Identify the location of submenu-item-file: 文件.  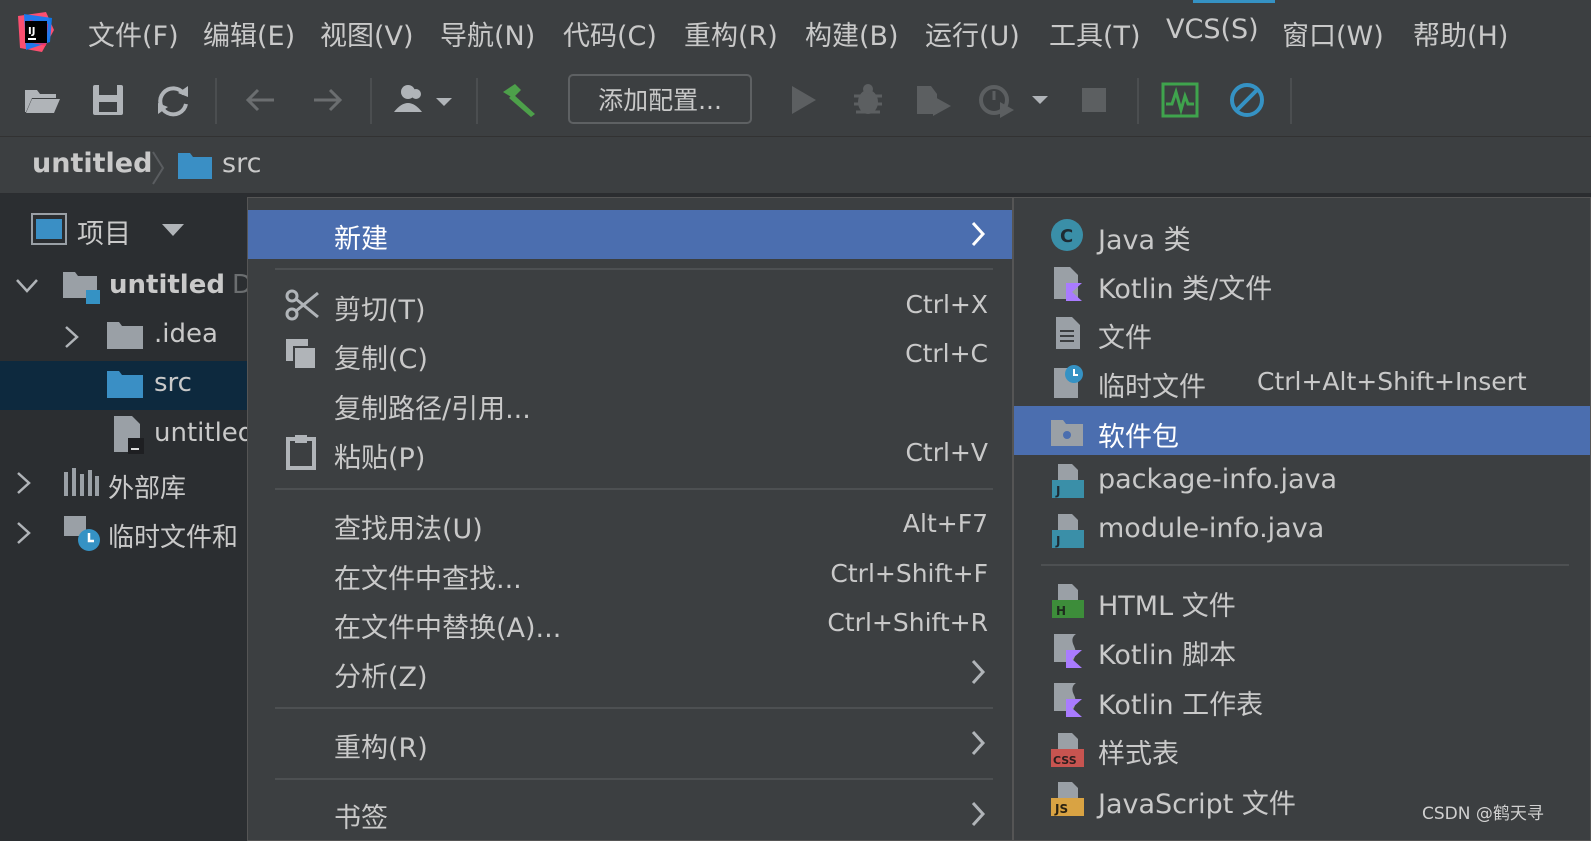
(1125, 335).